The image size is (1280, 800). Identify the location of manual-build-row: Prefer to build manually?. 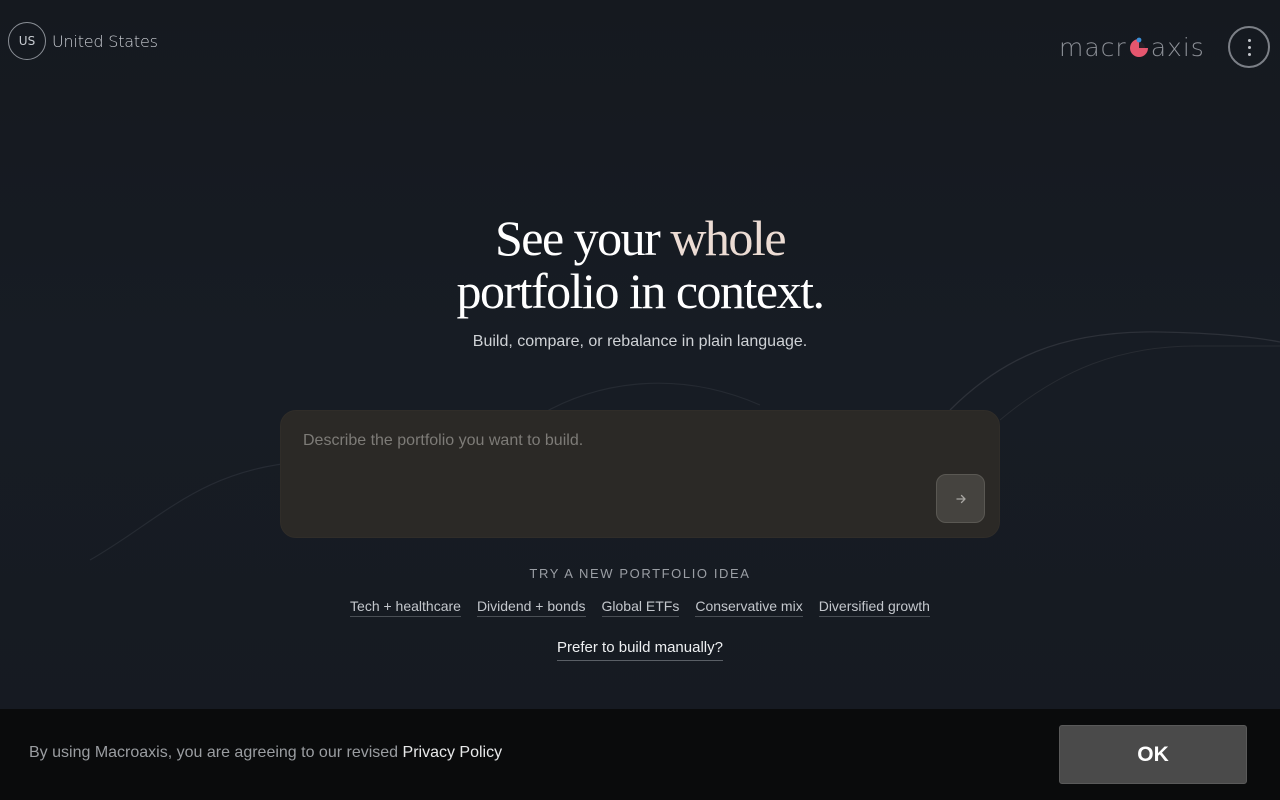
(640, 650).